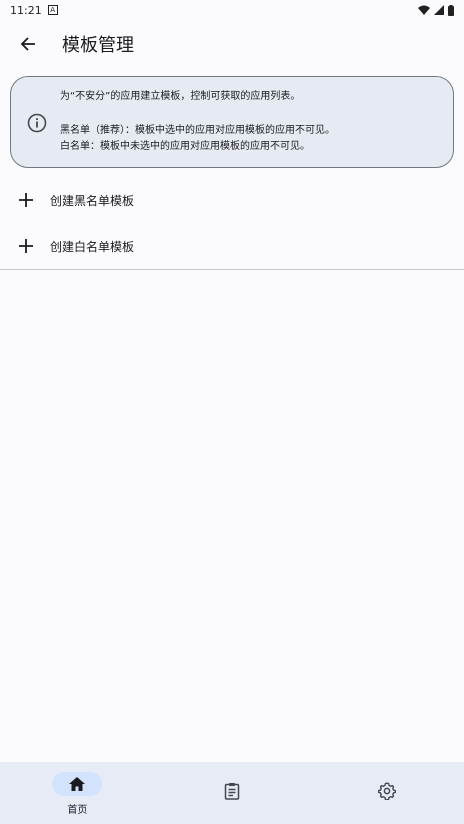  I want to click on bottom-nav: 首页, so click(232, 793).